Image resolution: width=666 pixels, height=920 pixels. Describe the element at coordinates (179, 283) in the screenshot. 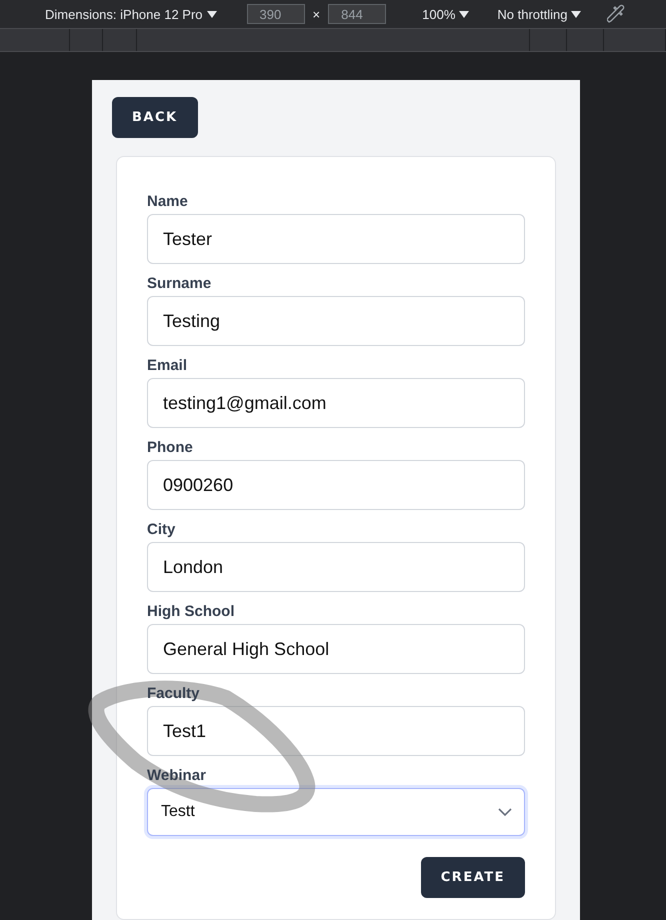

I see `field-label: Surname` at that location.